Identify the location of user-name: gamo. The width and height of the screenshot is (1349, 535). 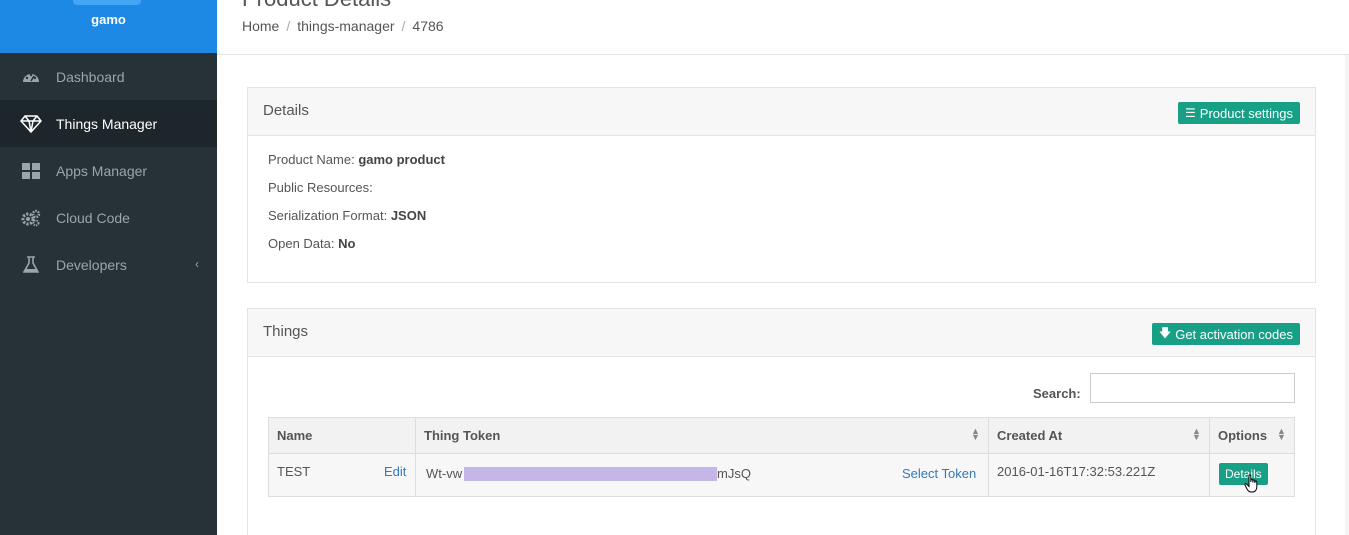
(108, 19).